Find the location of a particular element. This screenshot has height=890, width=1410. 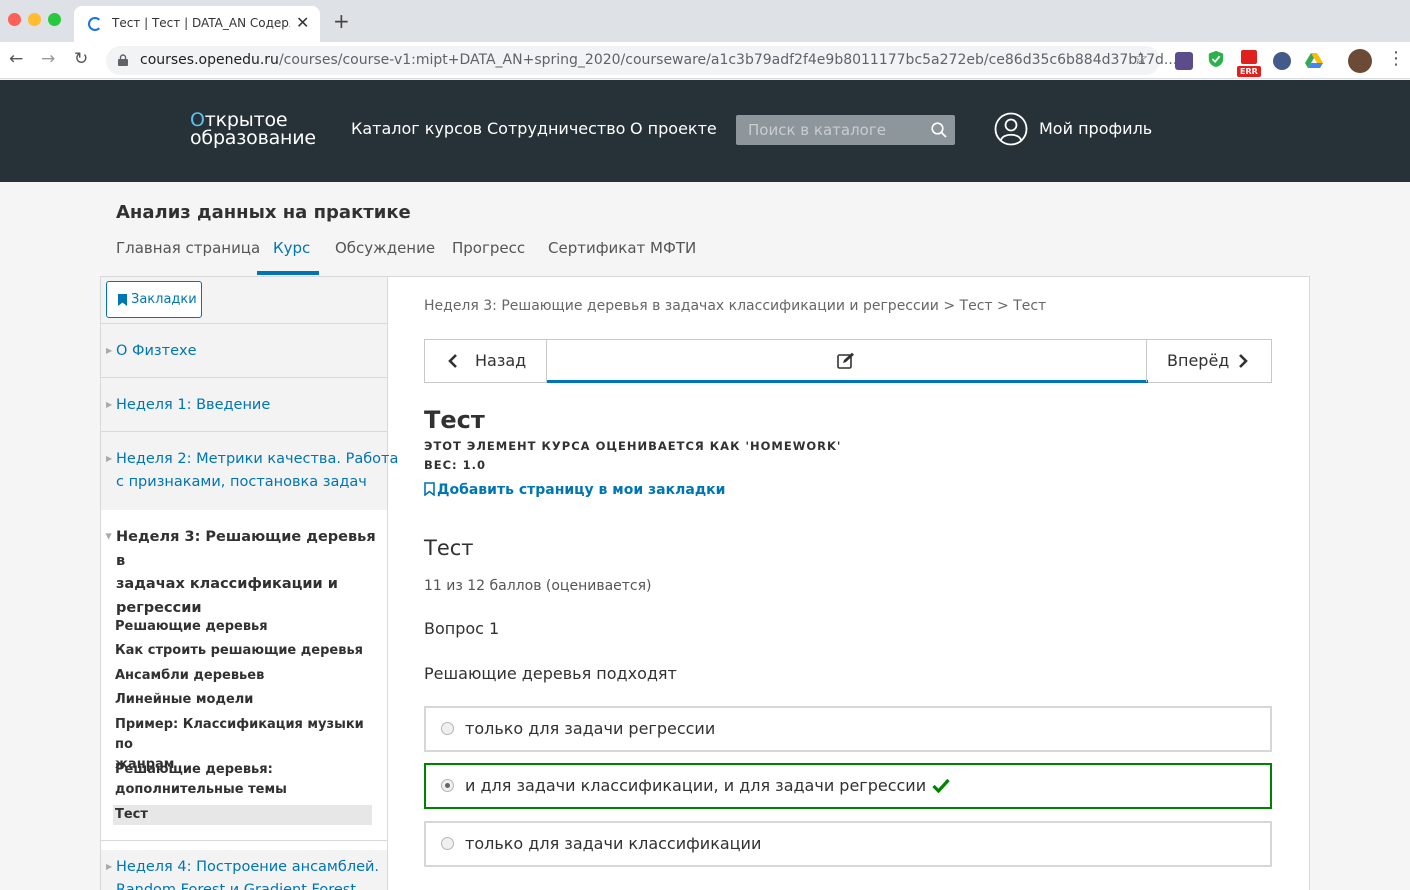

sequence-navigation: Назад Вперёд is located at coordinates (848, 361).